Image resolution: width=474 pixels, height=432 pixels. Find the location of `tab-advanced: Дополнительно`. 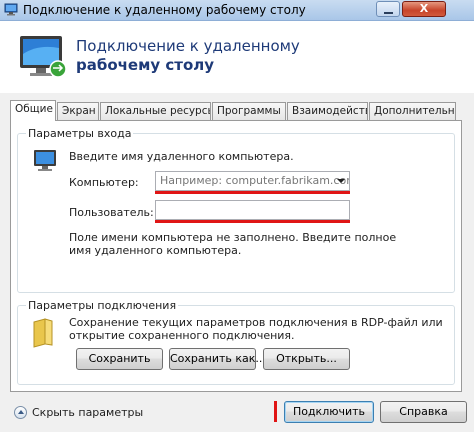

tab-advanced: Дополнительно is located at coordinates (412, 111).